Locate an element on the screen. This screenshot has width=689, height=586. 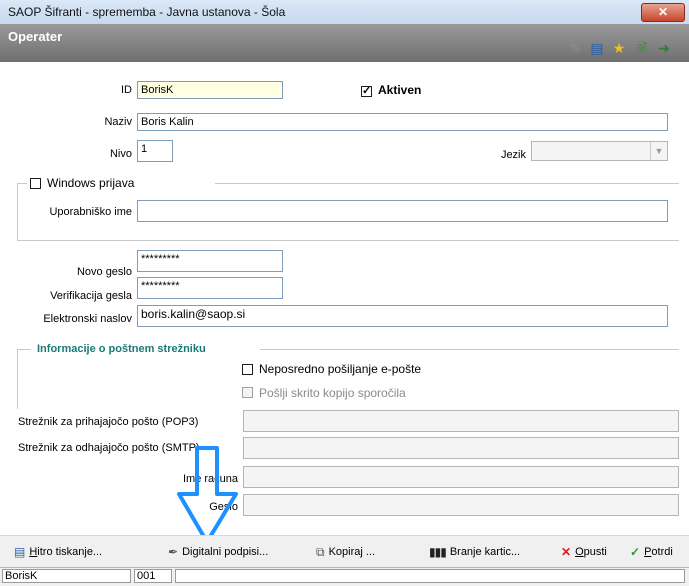
confirm-button: ✓ Potrdi is located at coordinates (651, 552).